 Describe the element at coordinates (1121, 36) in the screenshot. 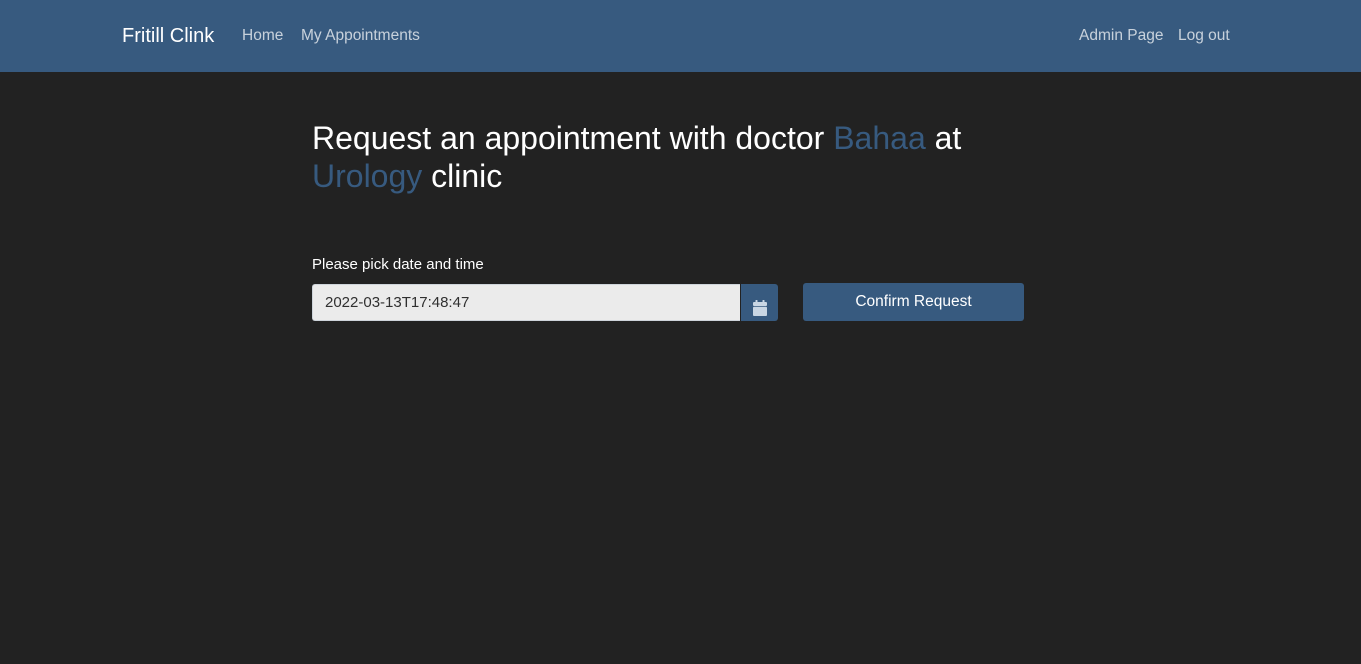

I see `nav-admin-page-link: Admin Page` at that location.